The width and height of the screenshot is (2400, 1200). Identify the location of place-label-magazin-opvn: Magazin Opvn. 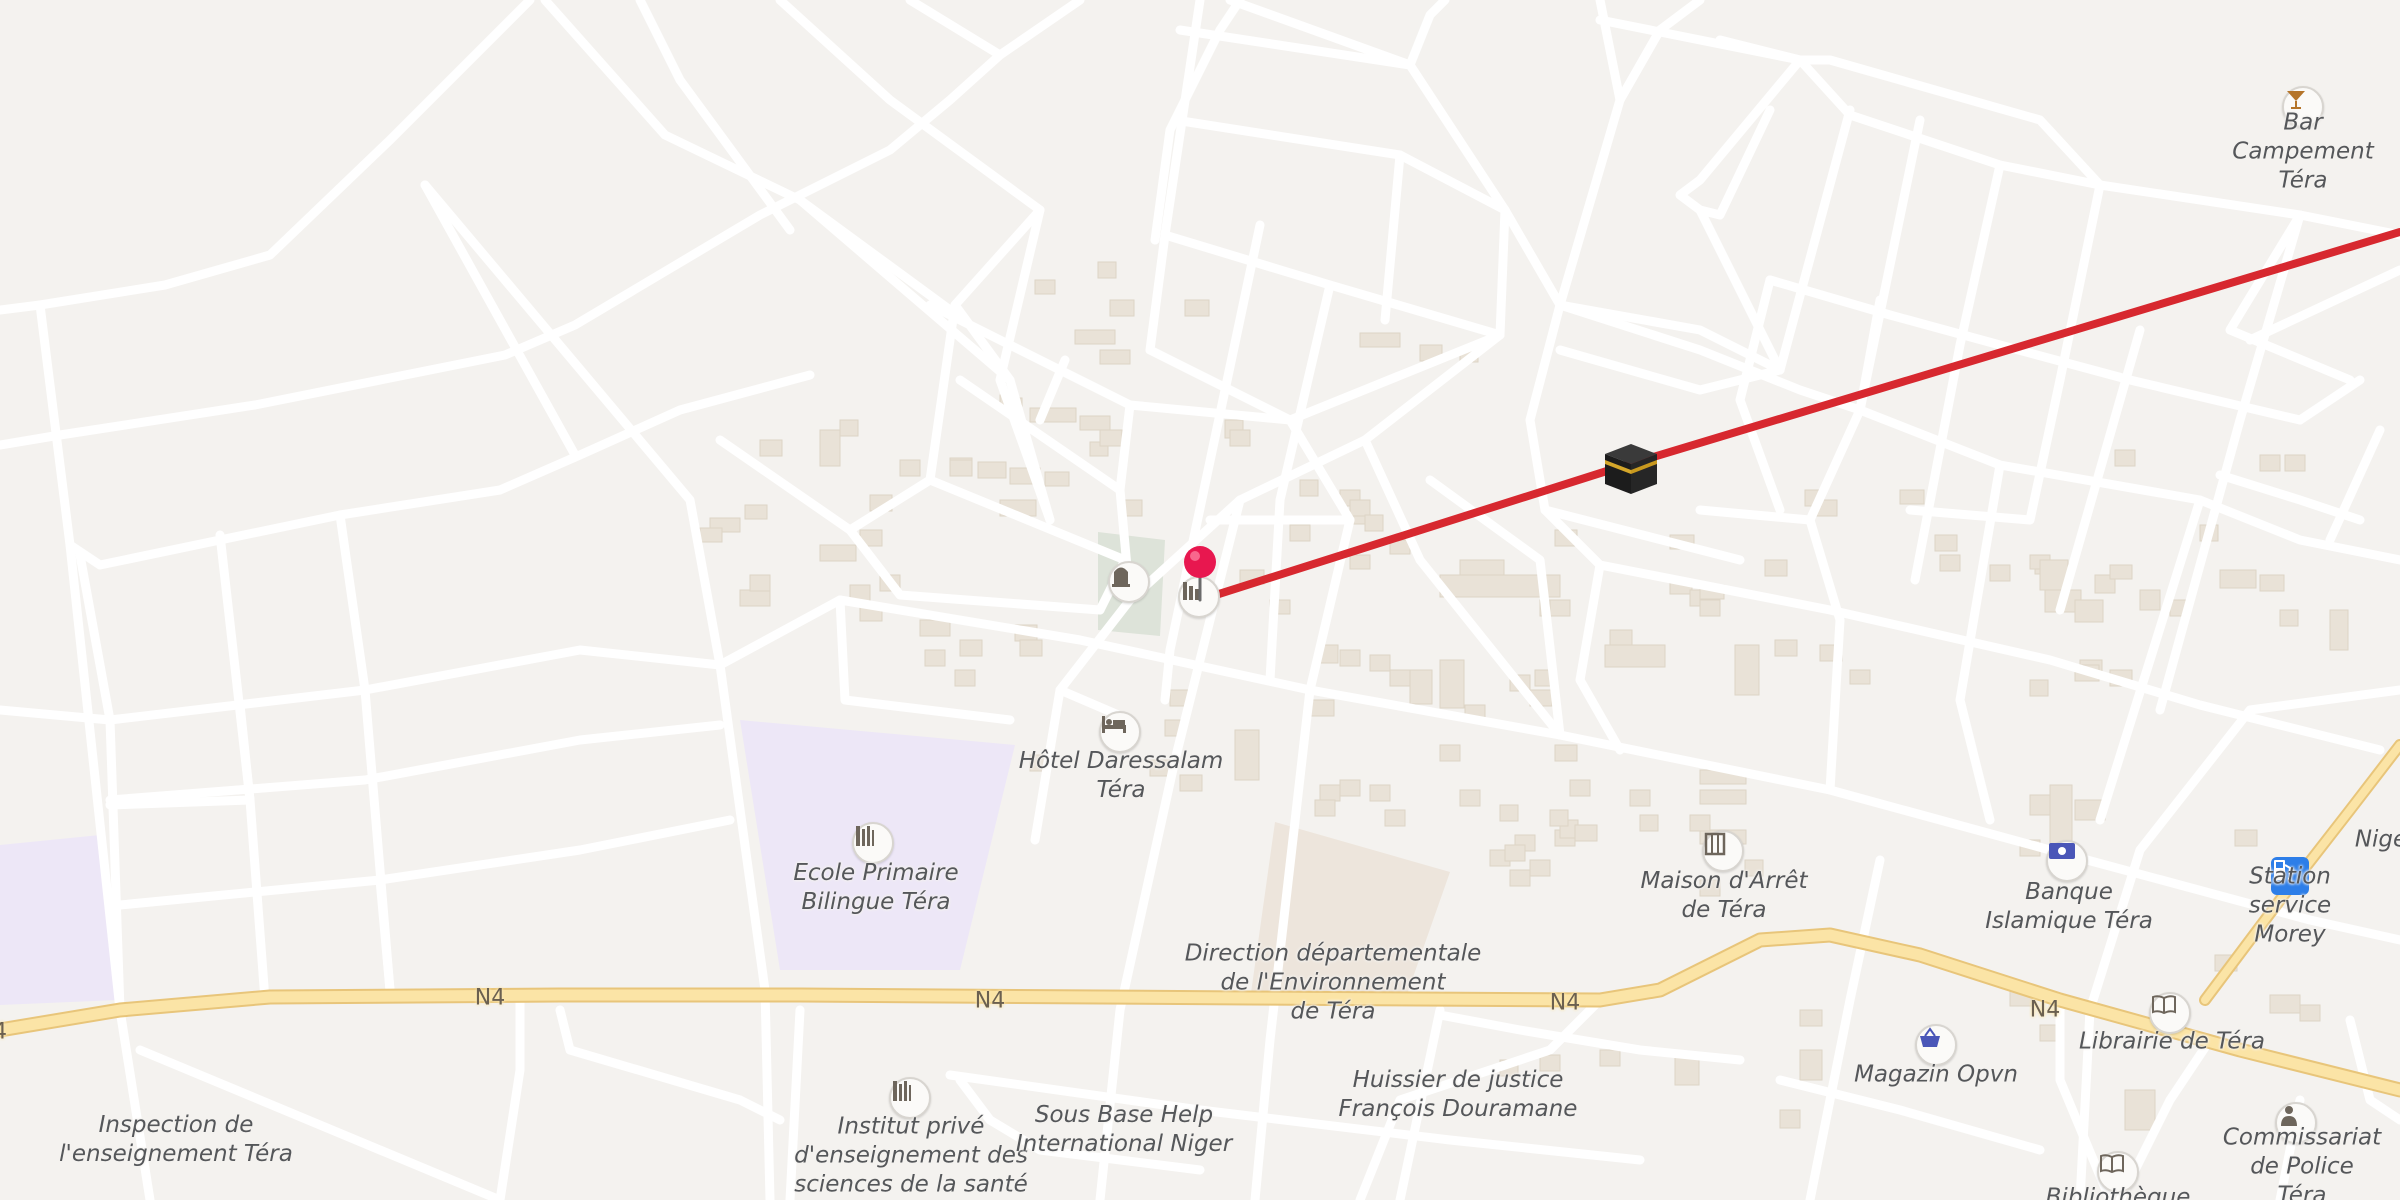
(1936, 1074).